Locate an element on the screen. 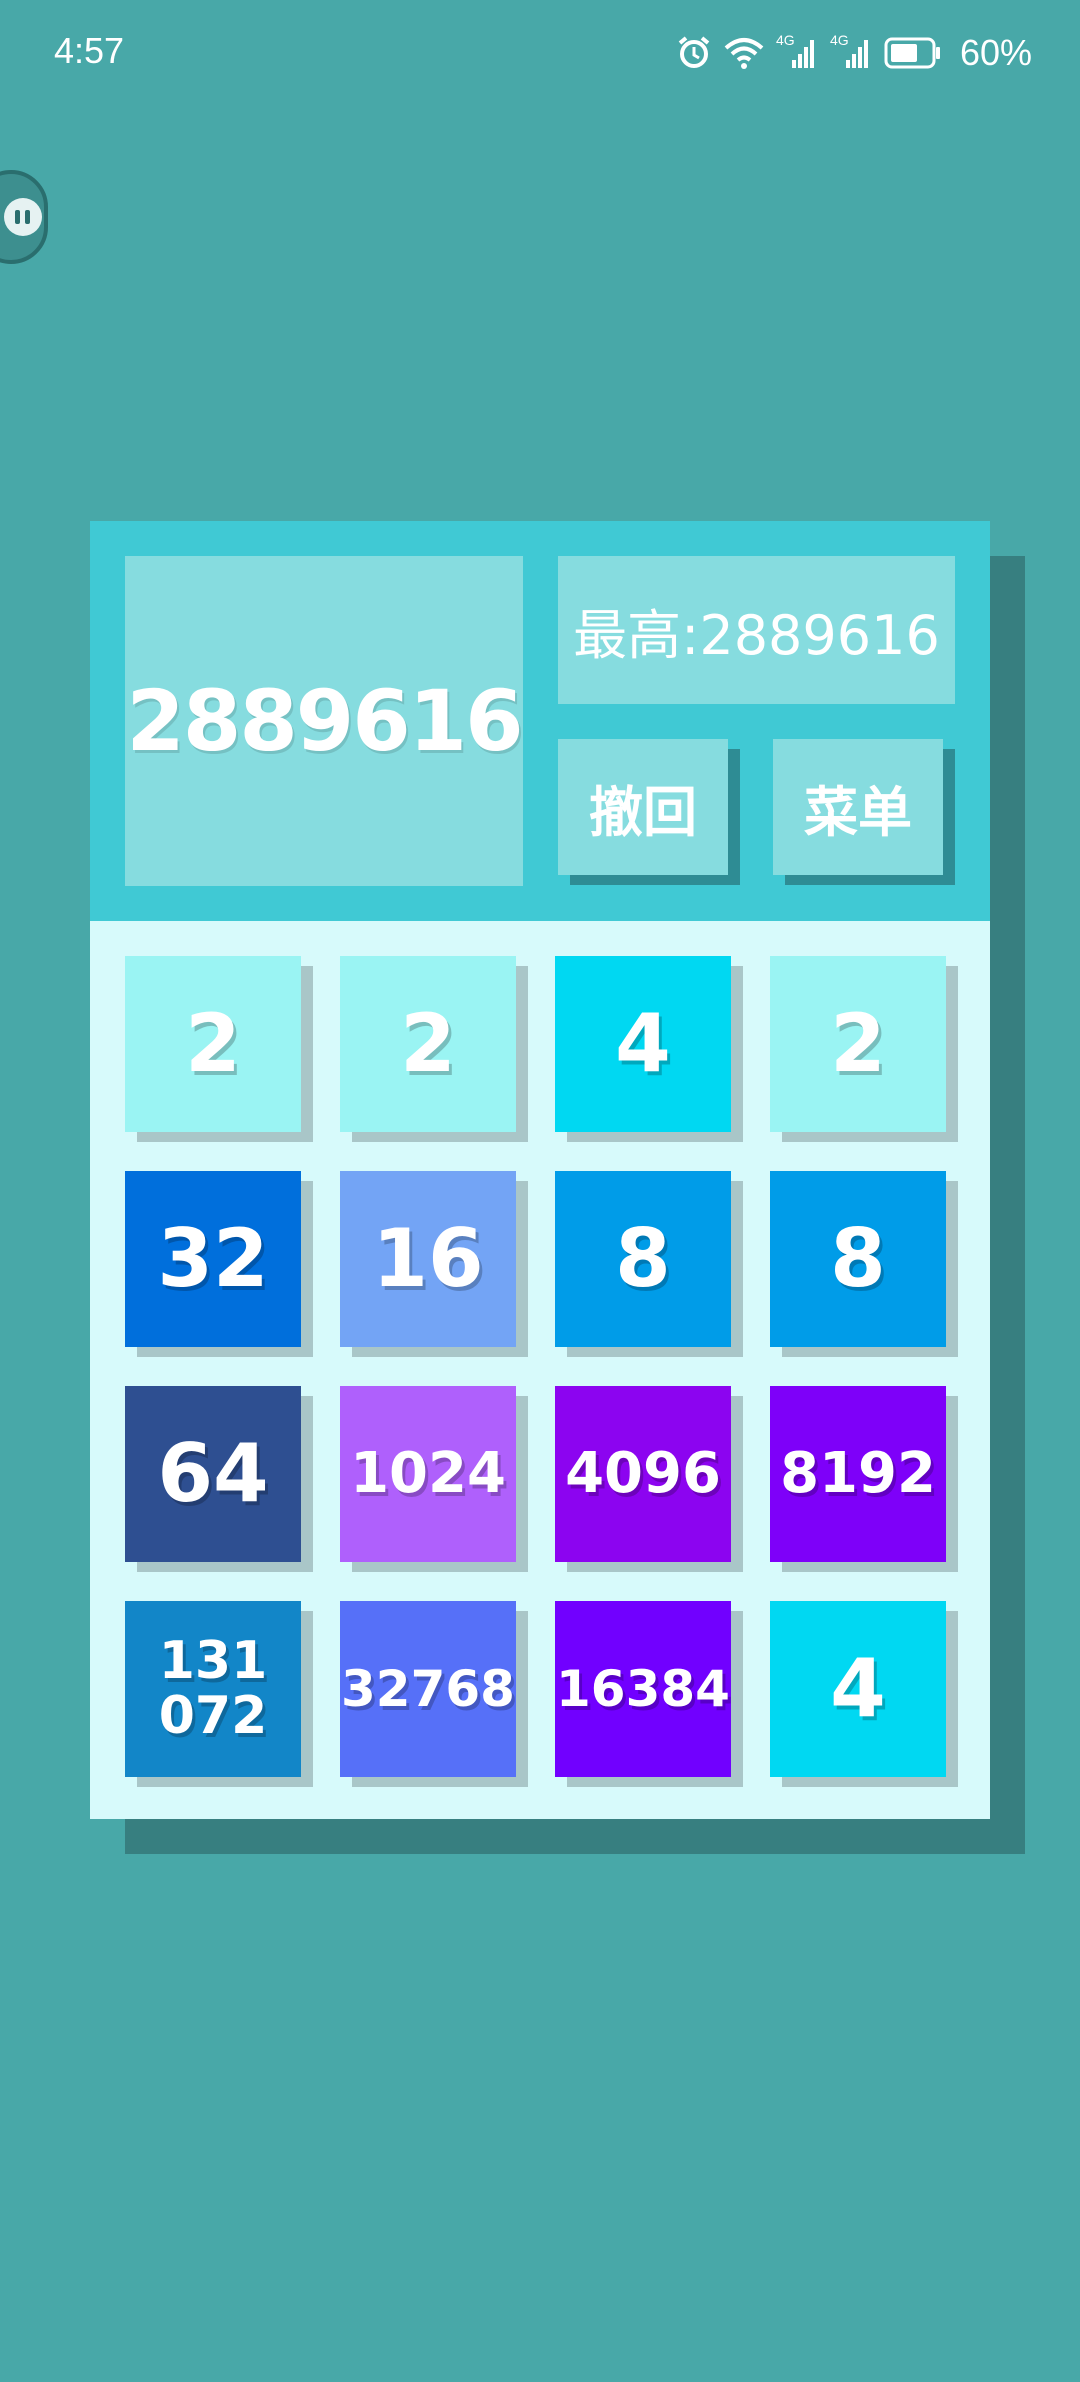 Image resolution: width=1080 pixels, height=2382 pixels. tile-cell: 32 is located at coordinates (219, 1264).